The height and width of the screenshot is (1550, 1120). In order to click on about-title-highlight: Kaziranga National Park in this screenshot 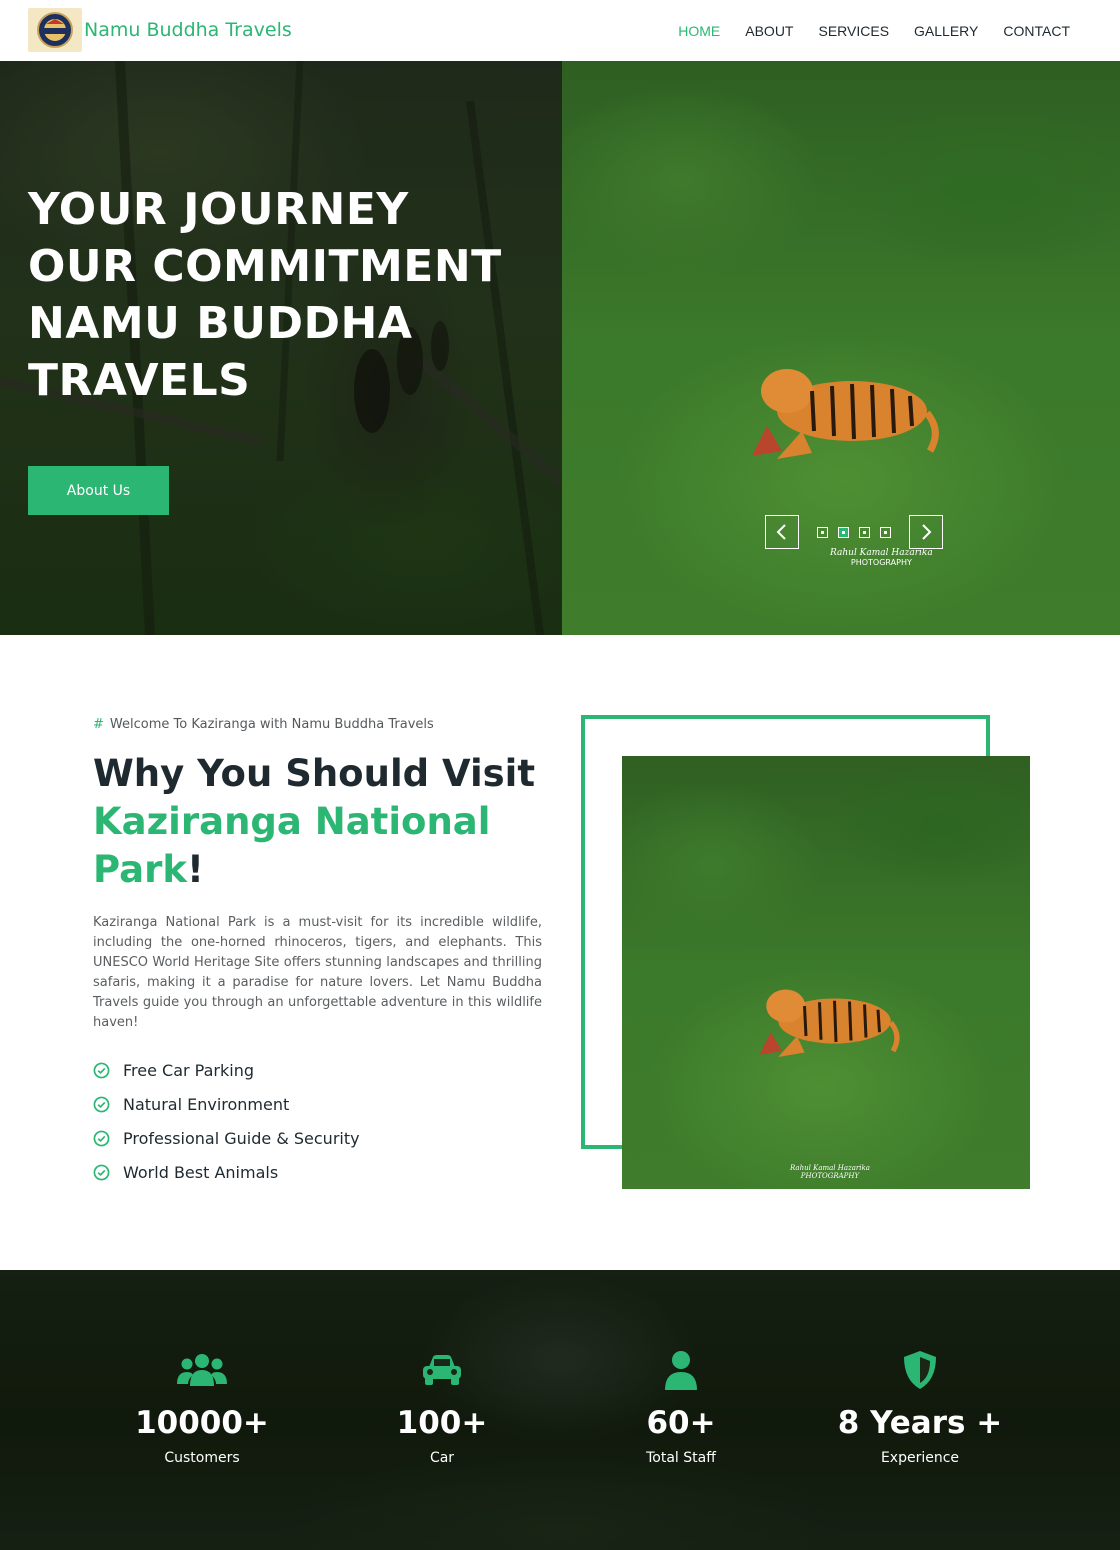, I will do `click(292, 845)`.